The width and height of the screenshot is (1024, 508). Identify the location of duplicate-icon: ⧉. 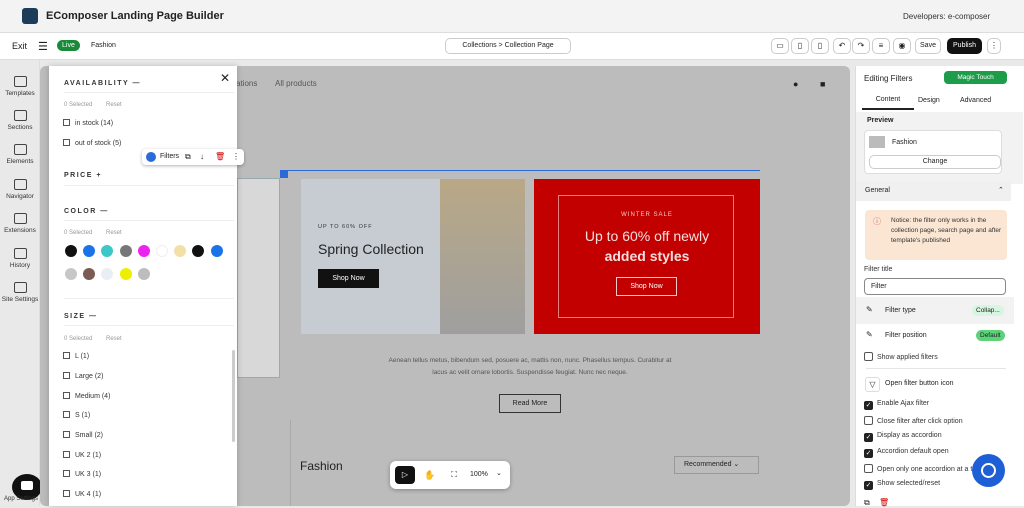
(188, 157).